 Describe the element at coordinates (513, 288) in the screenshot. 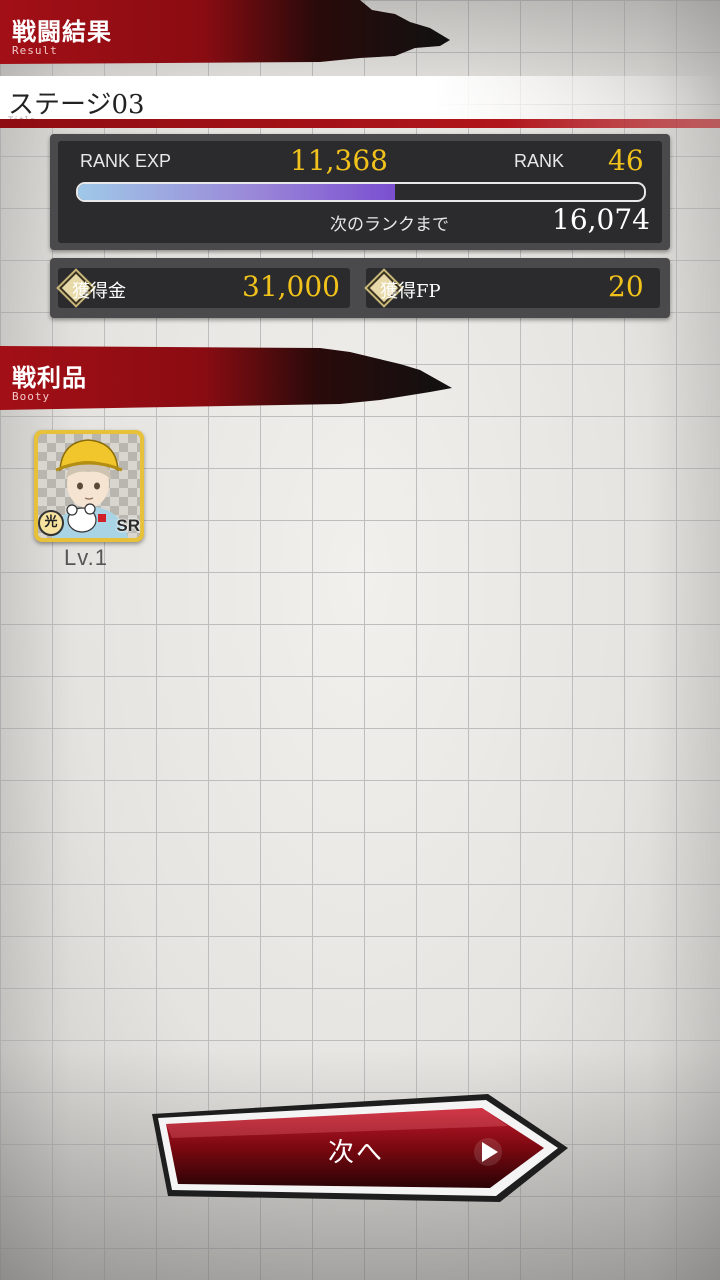

I see `fp-box: 獲得FP 20` at that location.